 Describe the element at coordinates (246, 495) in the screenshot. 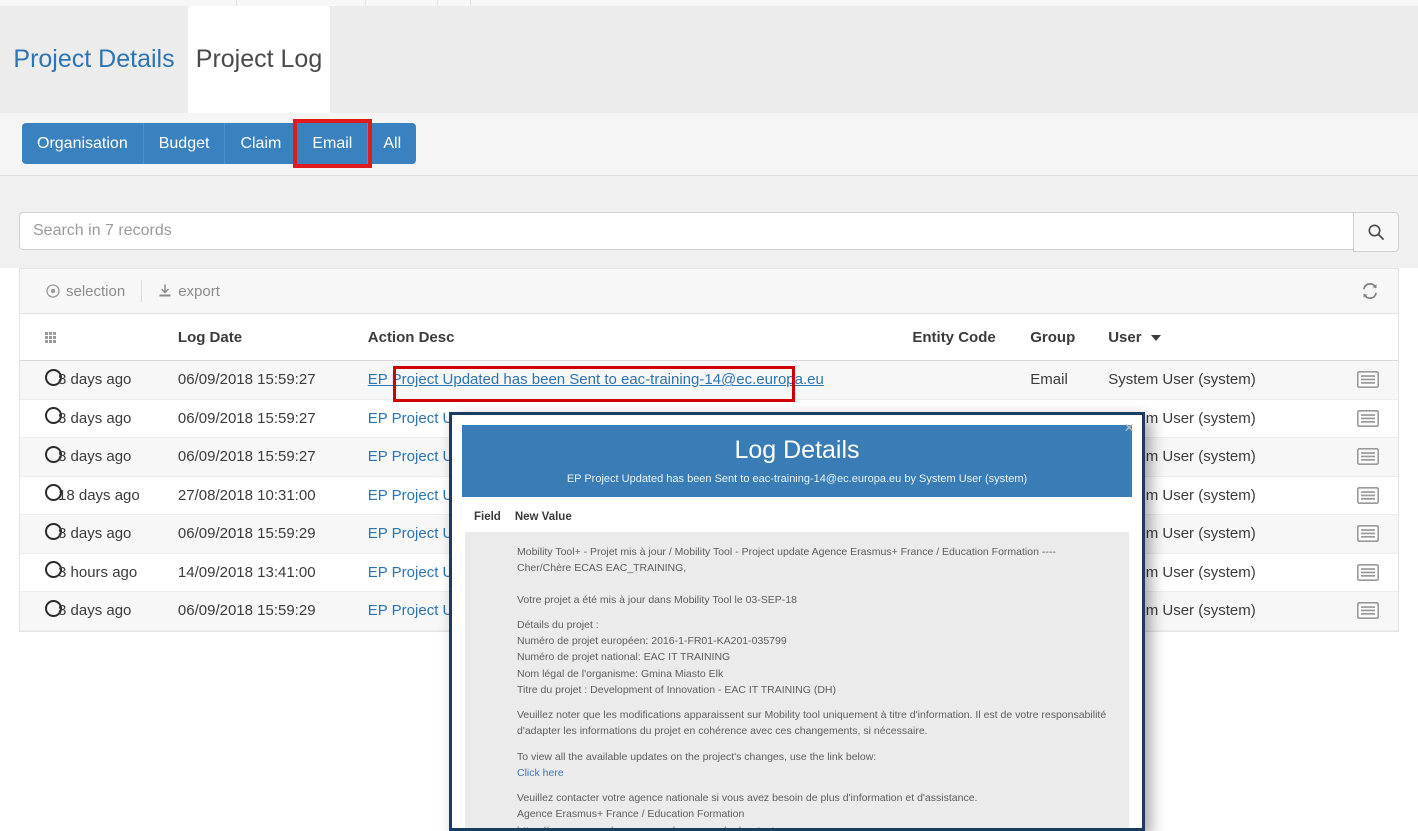

I see `cell-log-date: 27/08/2018 10:31:00` at that location.